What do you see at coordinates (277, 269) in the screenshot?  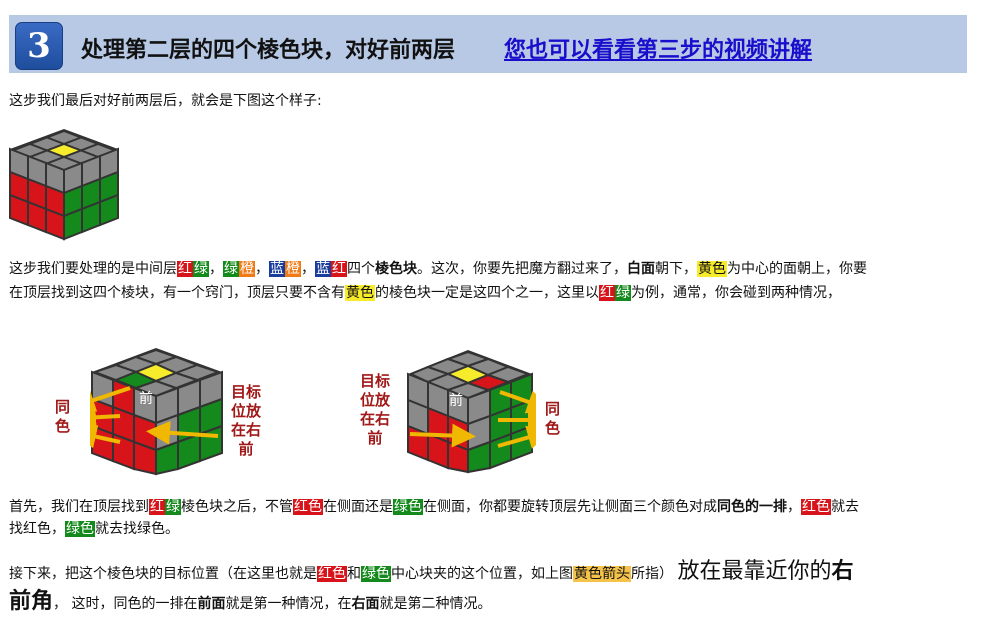 I see `tag-blue: 蓝` at bounding box center [277, 269].